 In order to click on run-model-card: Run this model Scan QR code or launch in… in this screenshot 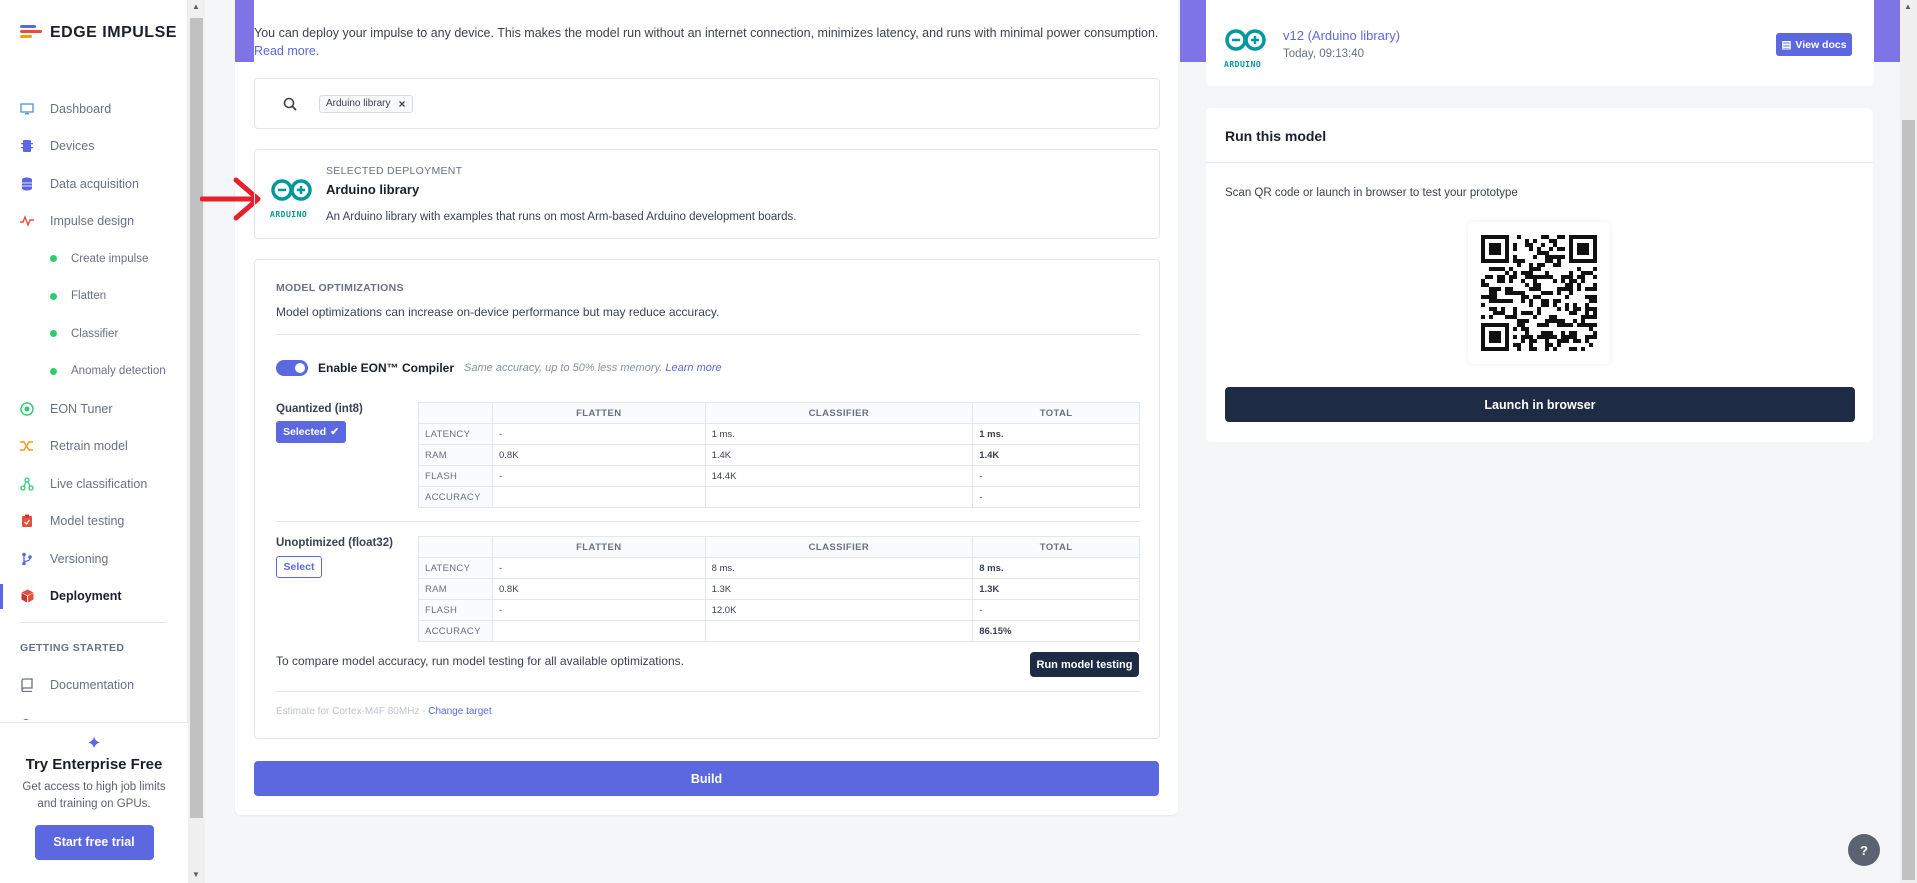, I will do `click(1539, 275)`.